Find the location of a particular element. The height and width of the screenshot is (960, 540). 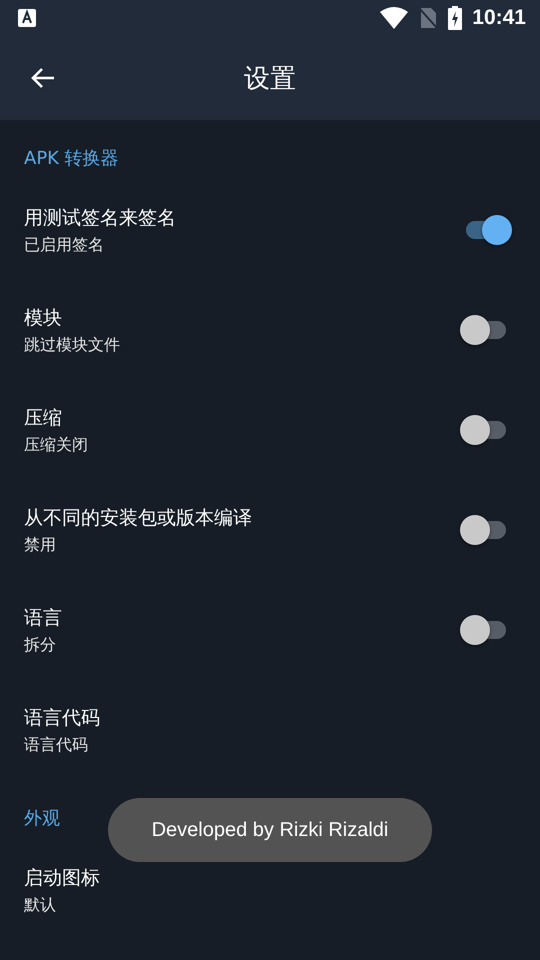

setting-title: 语言代码 is located at coordinates (62, 718).